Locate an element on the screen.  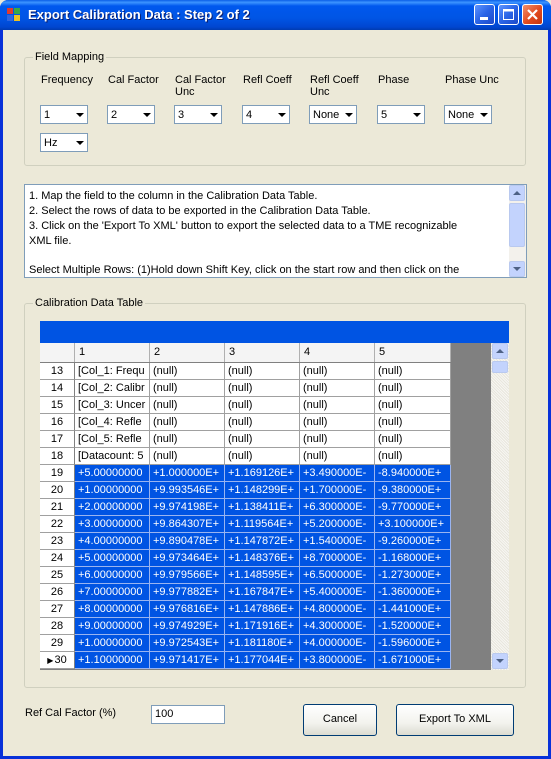
table-cell: +1.177044E+ is located at coordinates (262, 660).